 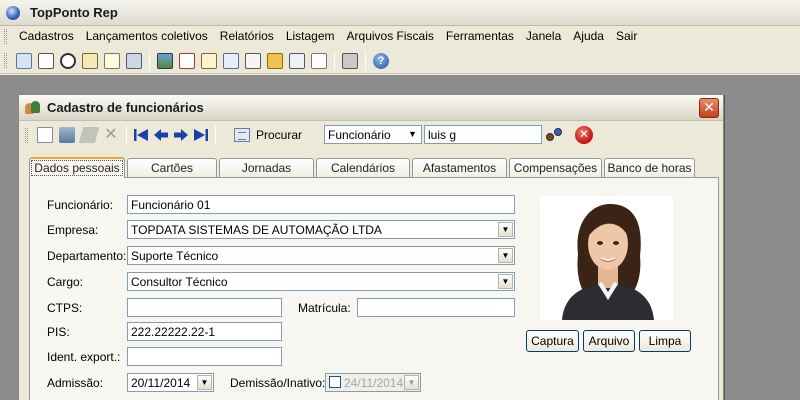 I want to click on app-title-bar: TopPonto Rep, so click(x=400, y=13).